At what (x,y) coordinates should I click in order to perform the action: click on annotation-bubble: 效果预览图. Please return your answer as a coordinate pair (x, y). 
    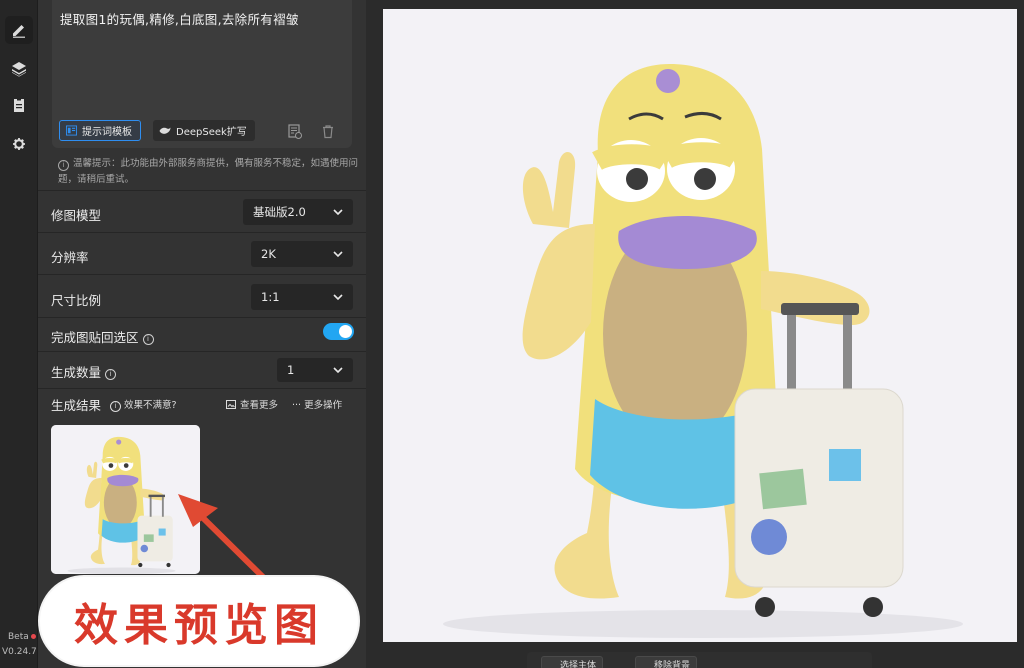
    Looking at the image, I should click on (199, 621).